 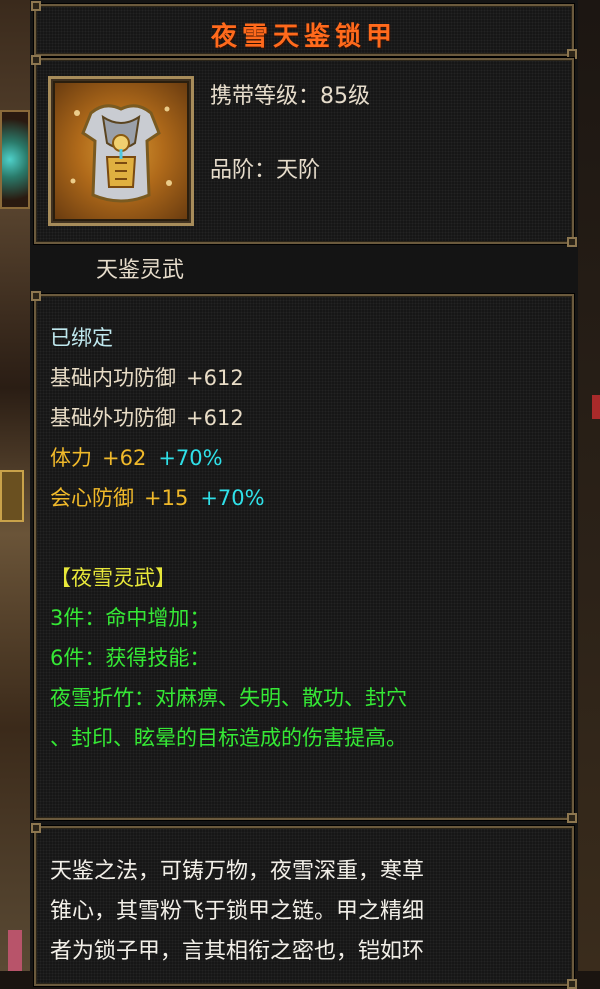 I want to click on stat-row: 基础外功防御 +612, so click(x=228, y=418).